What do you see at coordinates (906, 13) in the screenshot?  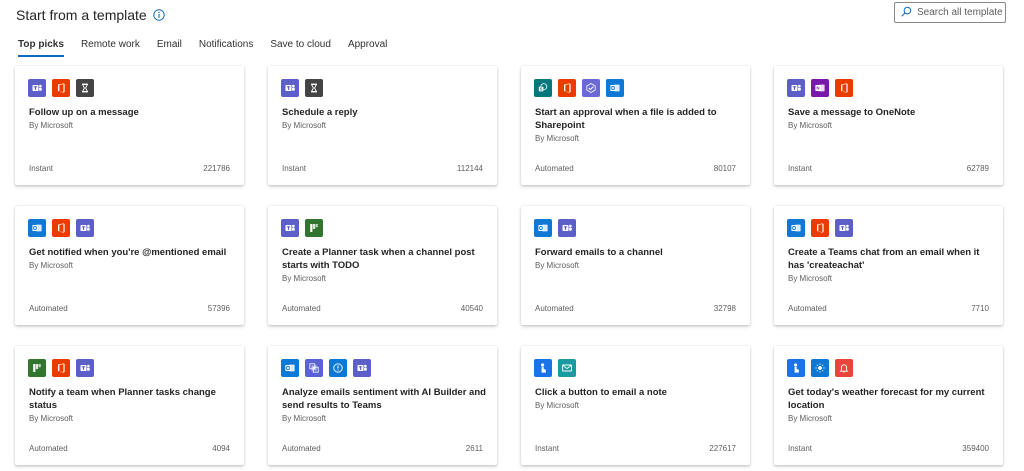 I see `search-icon` at bounding box center [906, 13].